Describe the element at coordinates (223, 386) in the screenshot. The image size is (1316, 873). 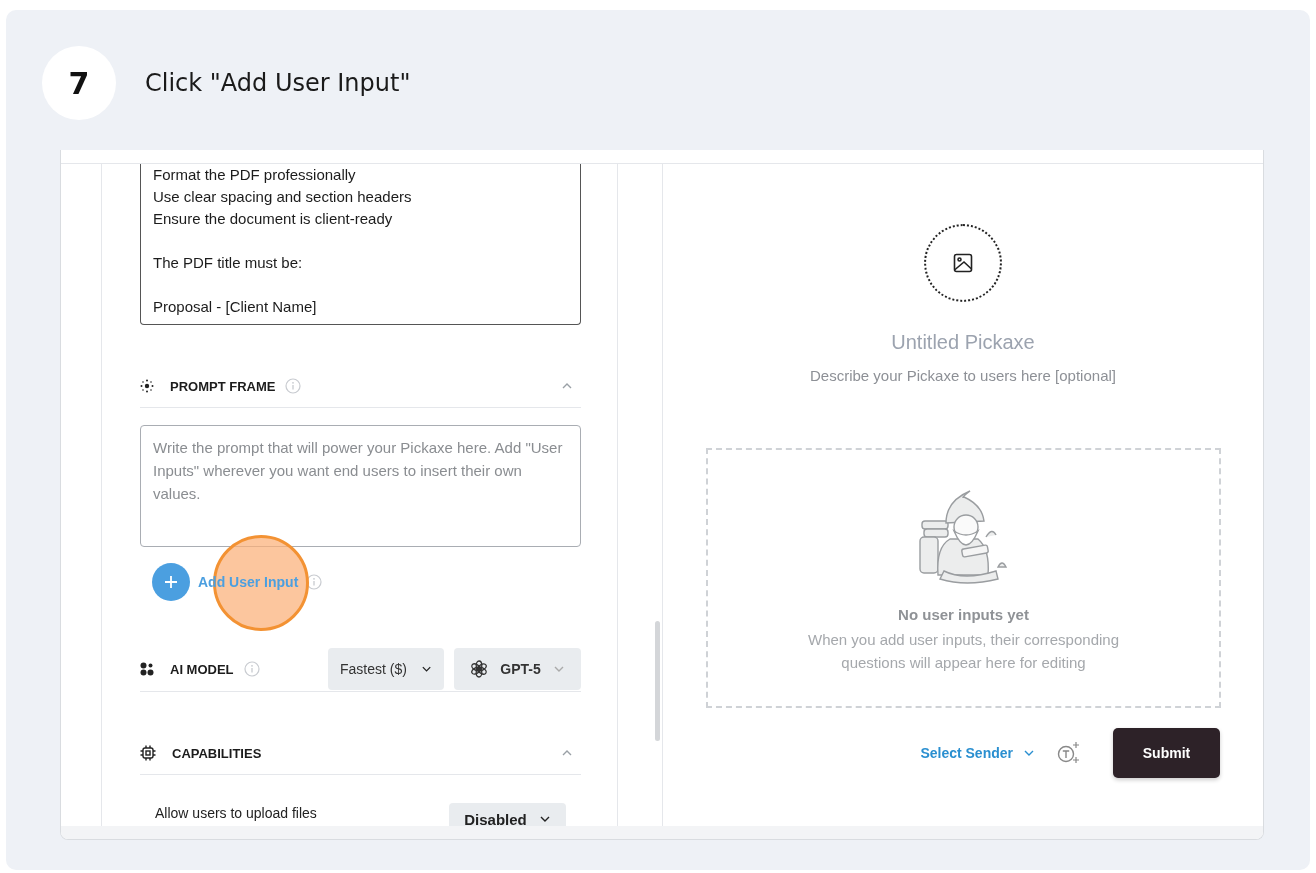
I see `section-title: PROMPT FRAME` at that location.